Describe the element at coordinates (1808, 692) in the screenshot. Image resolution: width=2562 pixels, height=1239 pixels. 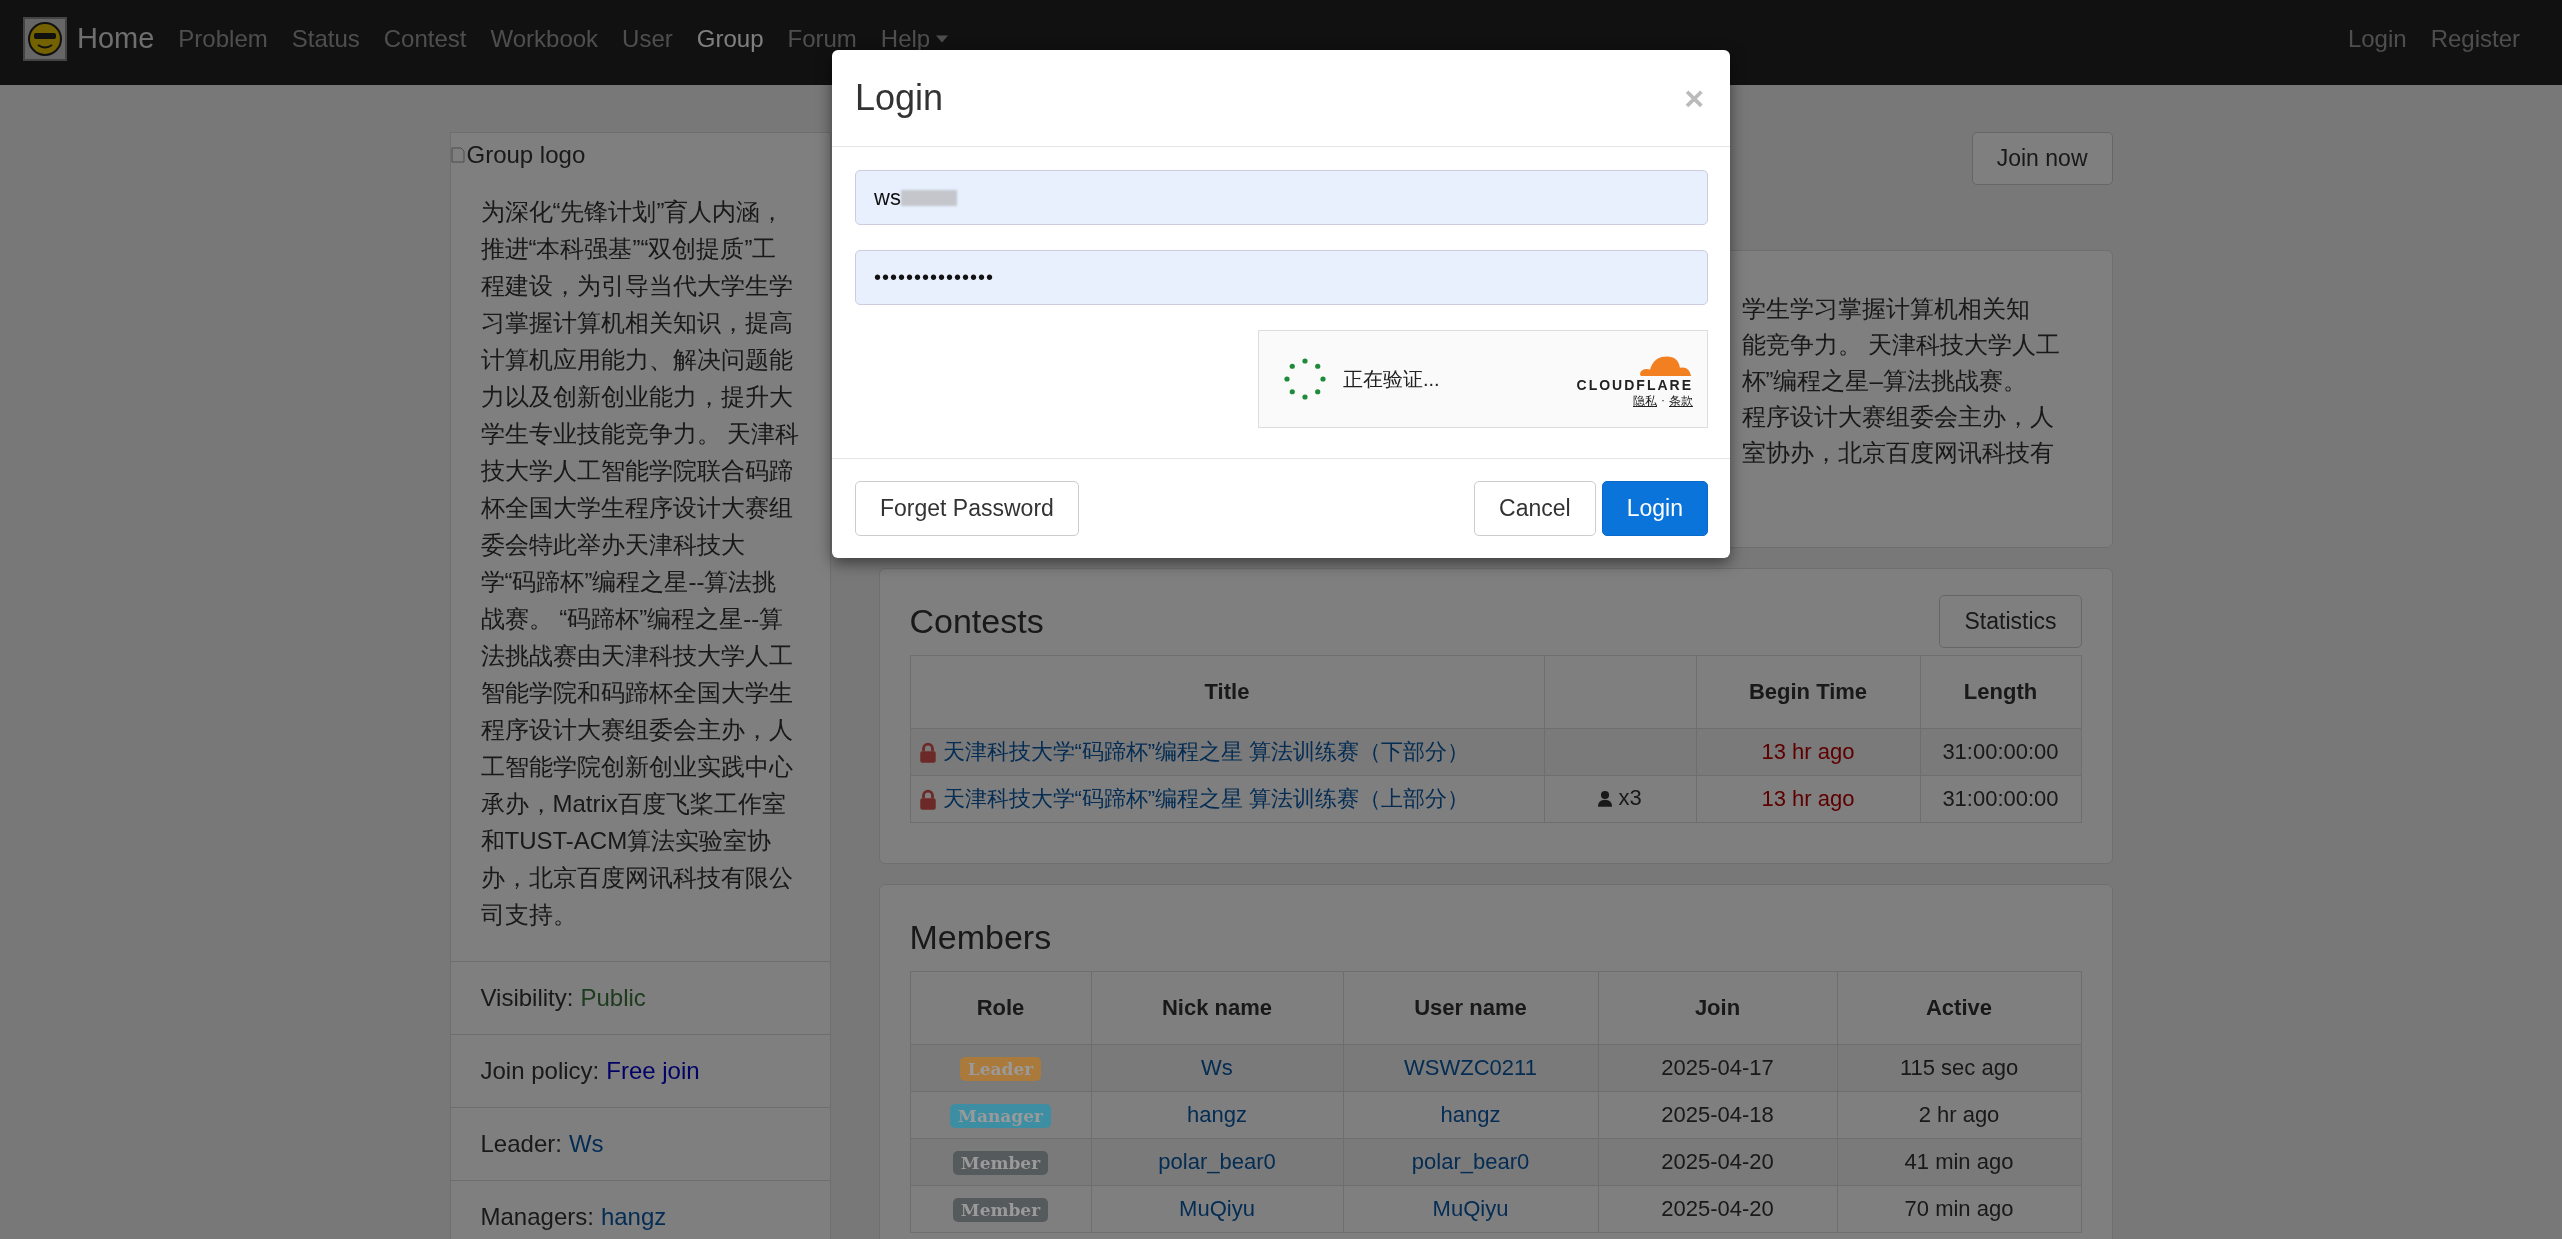
I see `column-header: Begin Time` at that location.